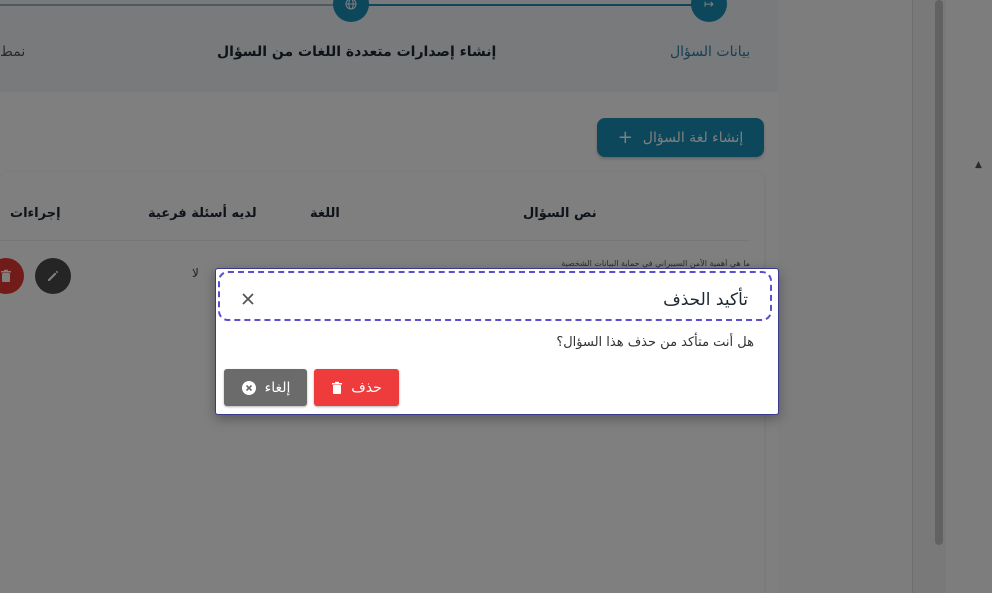 Image resolution: width=992 pixels, height=593 pixels. I want to click on dialog-title: تأكيد الحذف, so click(705, 300).